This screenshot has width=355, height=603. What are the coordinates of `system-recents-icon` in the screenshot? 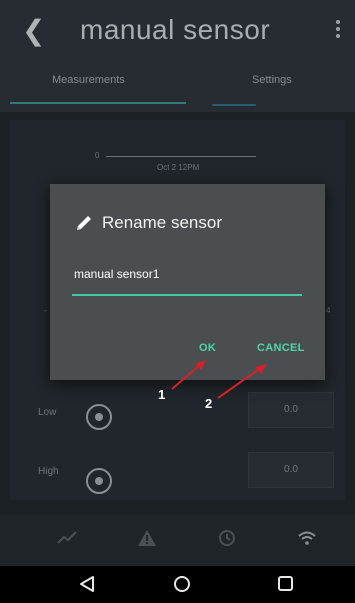 It's located at (285, 583).